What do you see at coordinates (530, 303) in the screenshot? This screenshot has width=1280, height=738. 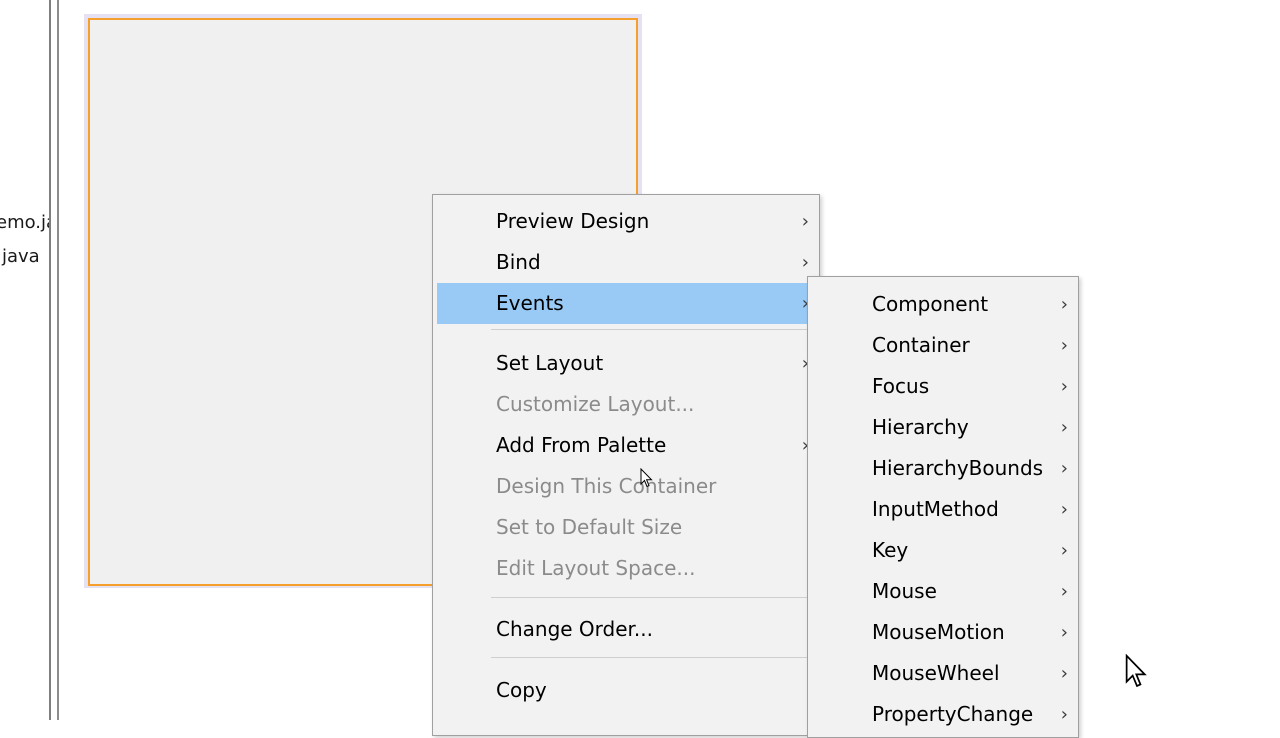 I see `menu-item-label: Events` at bounding box center [530, 303].